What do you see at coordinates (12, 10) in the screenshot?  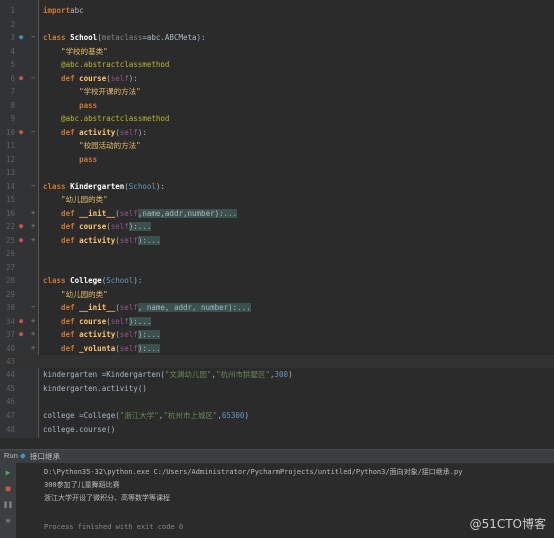 I see `line-number: 1` at bounding box center [12, 10].